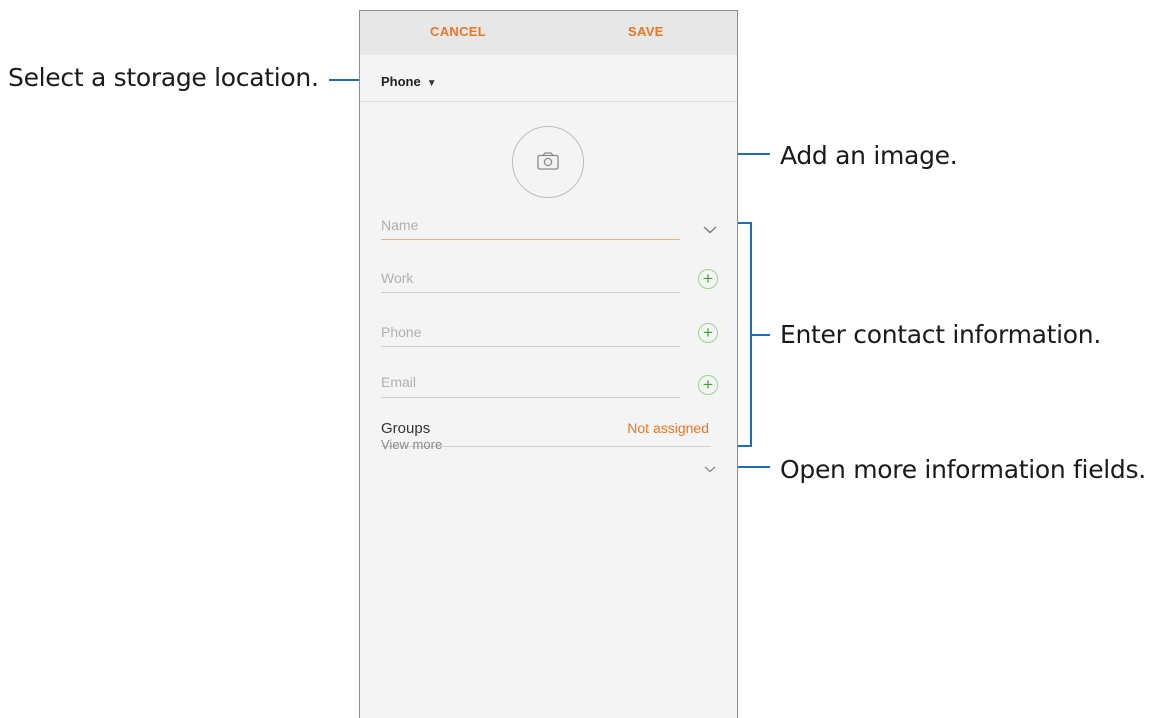 The image size is (1162, 718). I want to click on groups-label: Groups, so click(406, 428).